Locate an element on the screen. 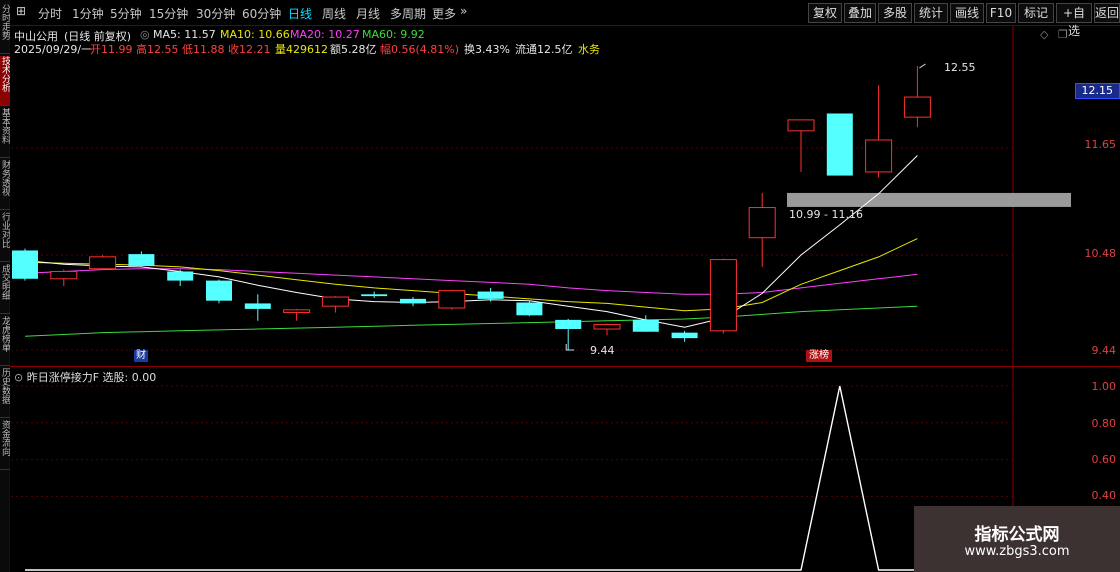  zone-band is located at coordinates (929, 199).